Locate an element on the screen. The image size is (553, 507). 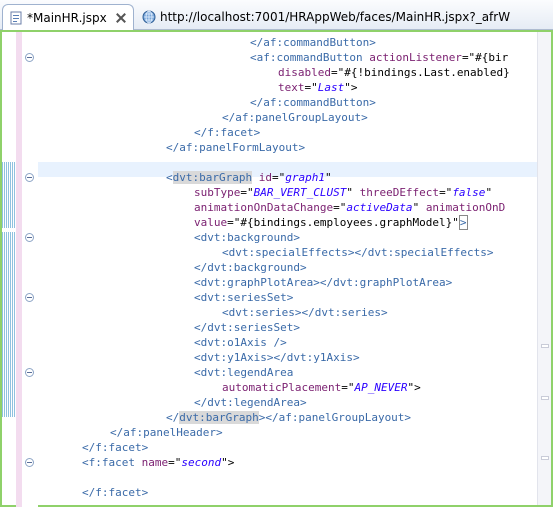
code-token: </af:panelHeader> is located at coordinates (166, 432).